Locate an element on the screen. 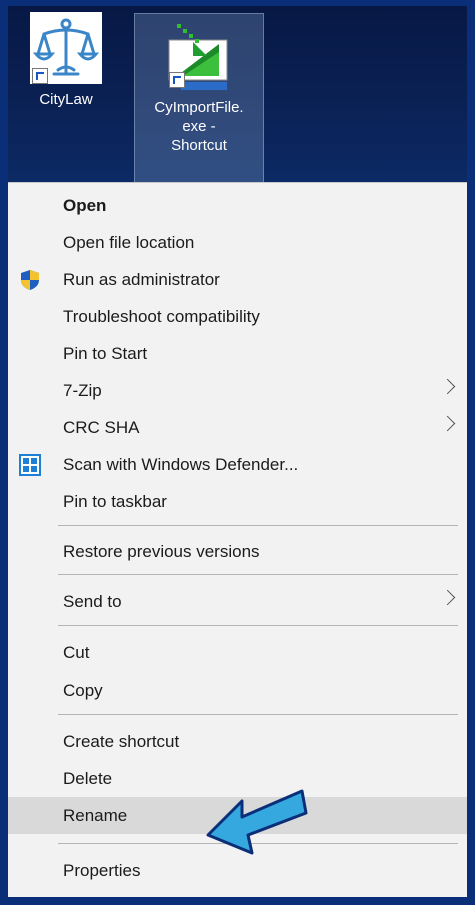 This screenshot has width=475, height=905. menu-item-restore-previous-versions: Restore previous versions is located at coordinates (237, 551).